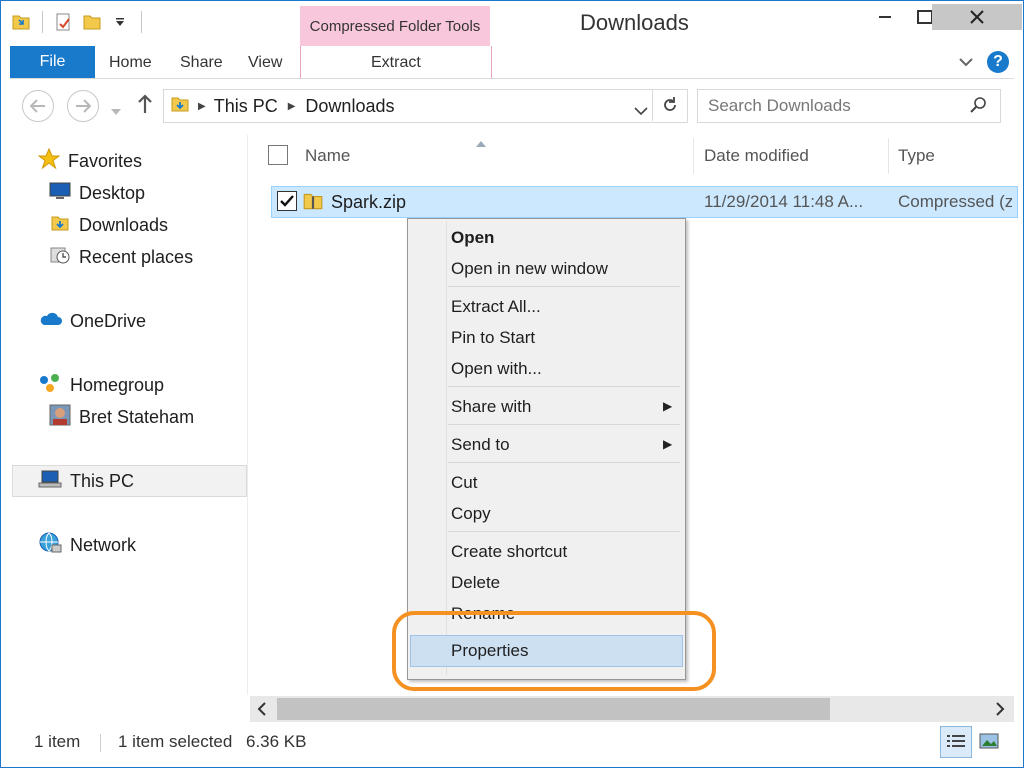  I want to click on nav-label: Favorites, so click(105, 160).